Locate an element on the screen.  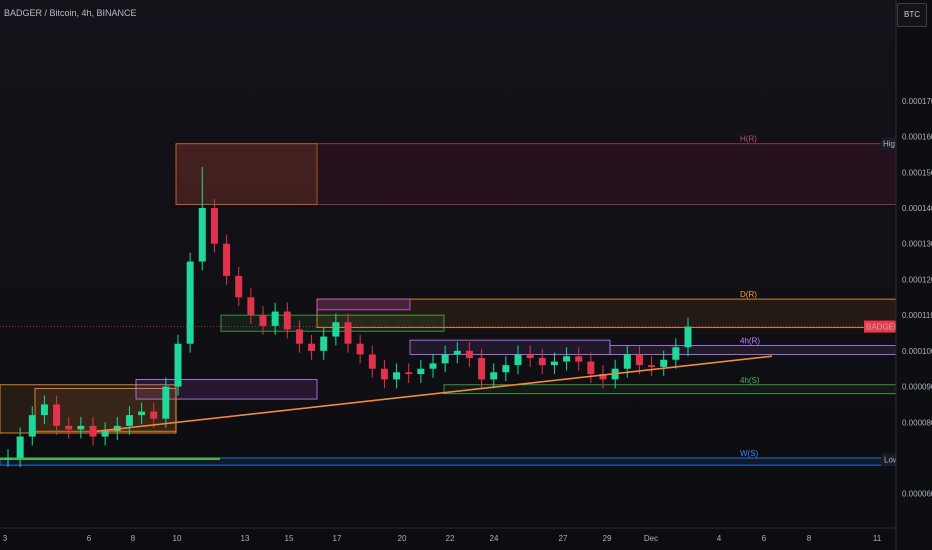
symbol-title: BADGER / Bitcoin, 4h, BINANCE is located at coordinates (70, 13).